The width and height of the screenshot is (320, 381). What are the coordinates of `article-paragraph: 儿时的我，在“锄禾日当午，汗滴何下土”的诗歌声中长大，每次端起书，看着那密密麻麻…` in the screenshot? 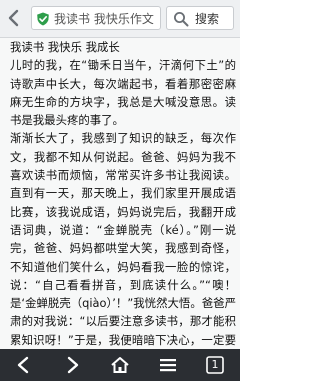 It's located at (123, 93).